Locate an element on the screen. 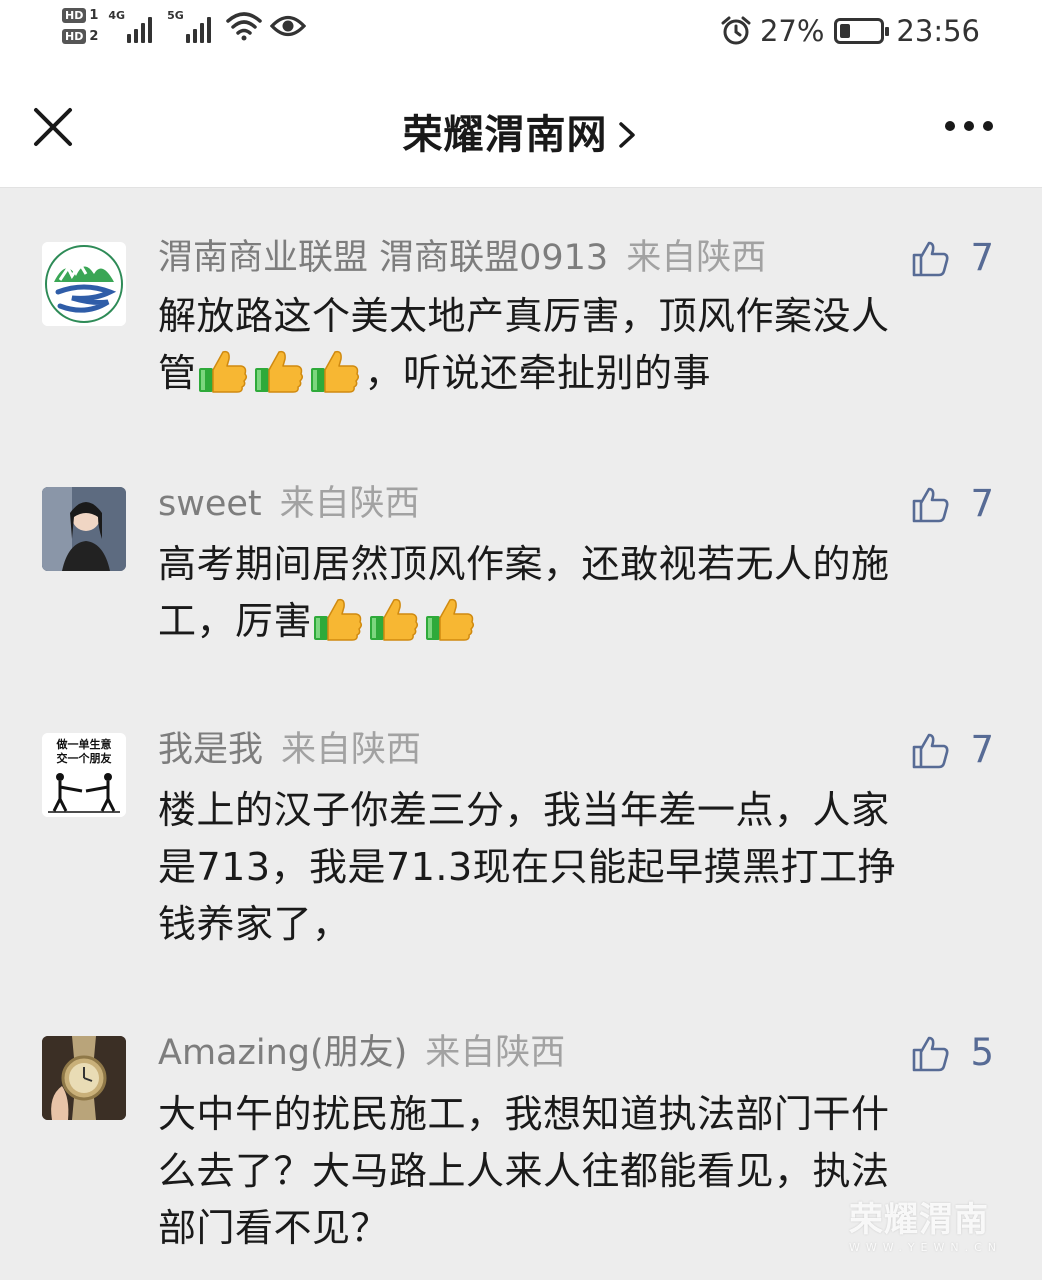  avatar-text-line1: 做一单生意 is located at coordinates (84, 744).